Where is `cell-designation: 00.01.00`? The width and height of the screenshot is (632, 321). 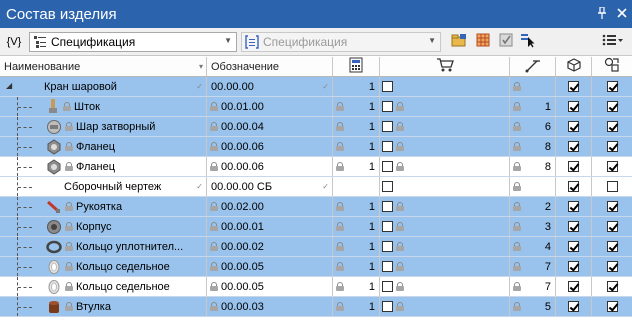 cell-designation: 00.01.00 is located at coordinates (270, 106).